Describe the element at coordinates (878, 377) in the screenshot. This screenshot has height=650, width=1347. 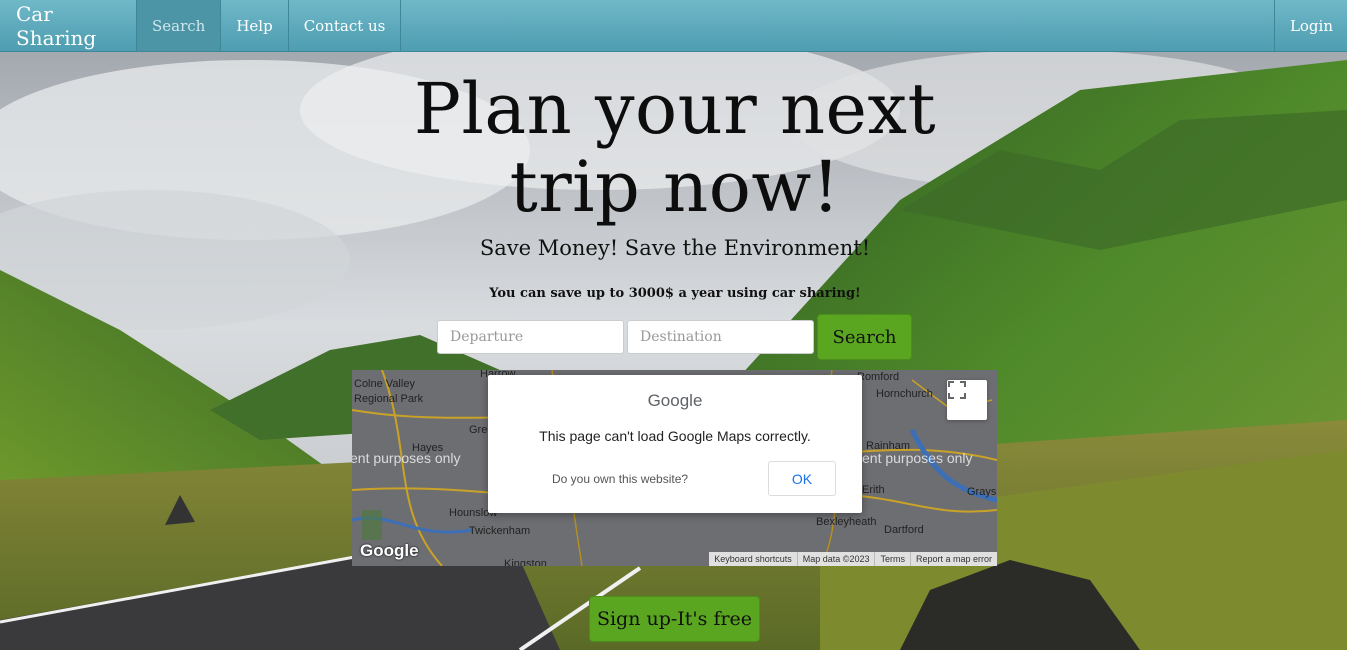
I see `map-place-romford: Romford` at that location.